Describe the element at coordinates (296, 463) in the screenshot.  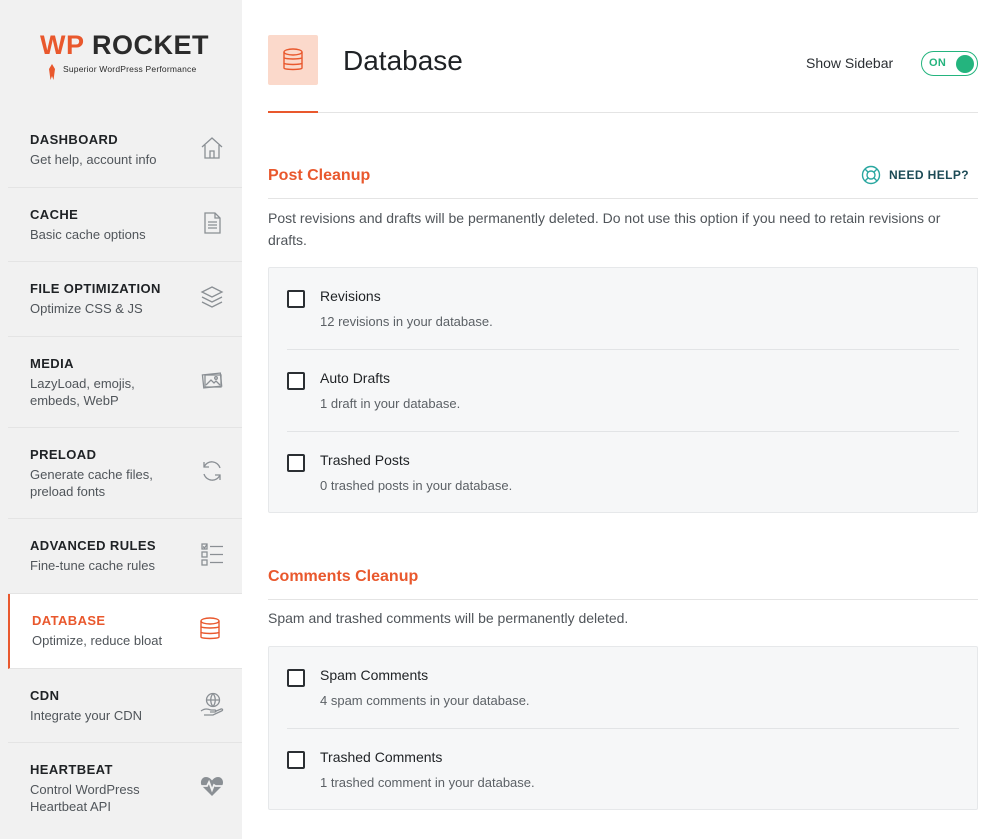
I see `trashed-posts-checkbox` at that location.